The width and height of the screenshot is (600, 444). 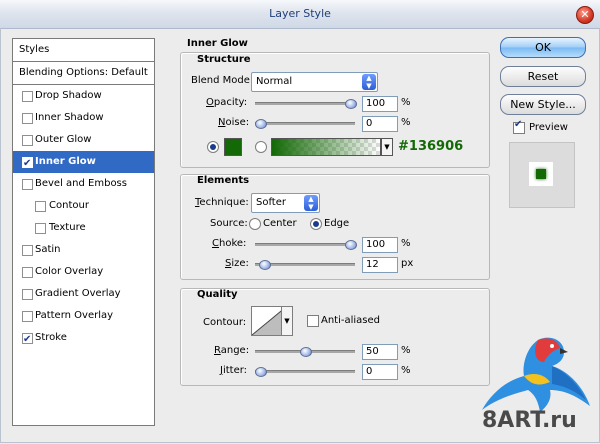 I want to click on source-label: Source:, so click(x=229, y=223).